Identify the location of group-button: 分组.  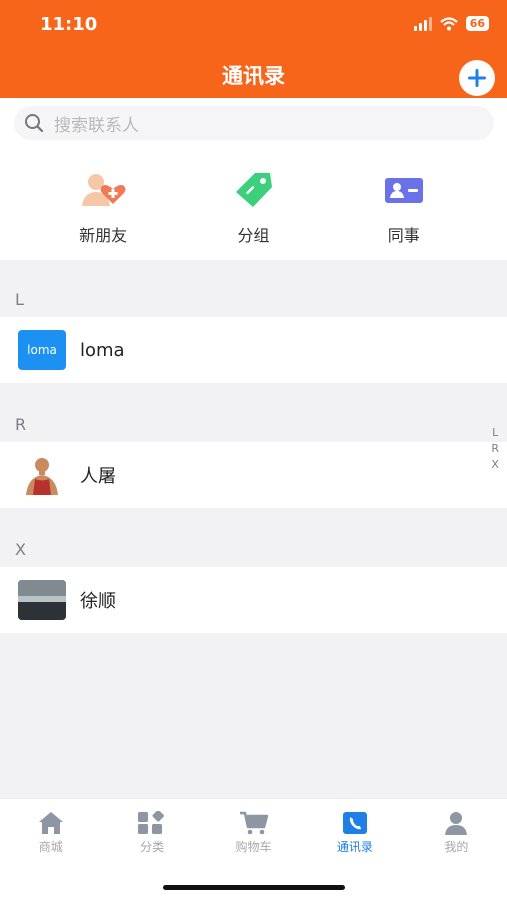
(253, 204).